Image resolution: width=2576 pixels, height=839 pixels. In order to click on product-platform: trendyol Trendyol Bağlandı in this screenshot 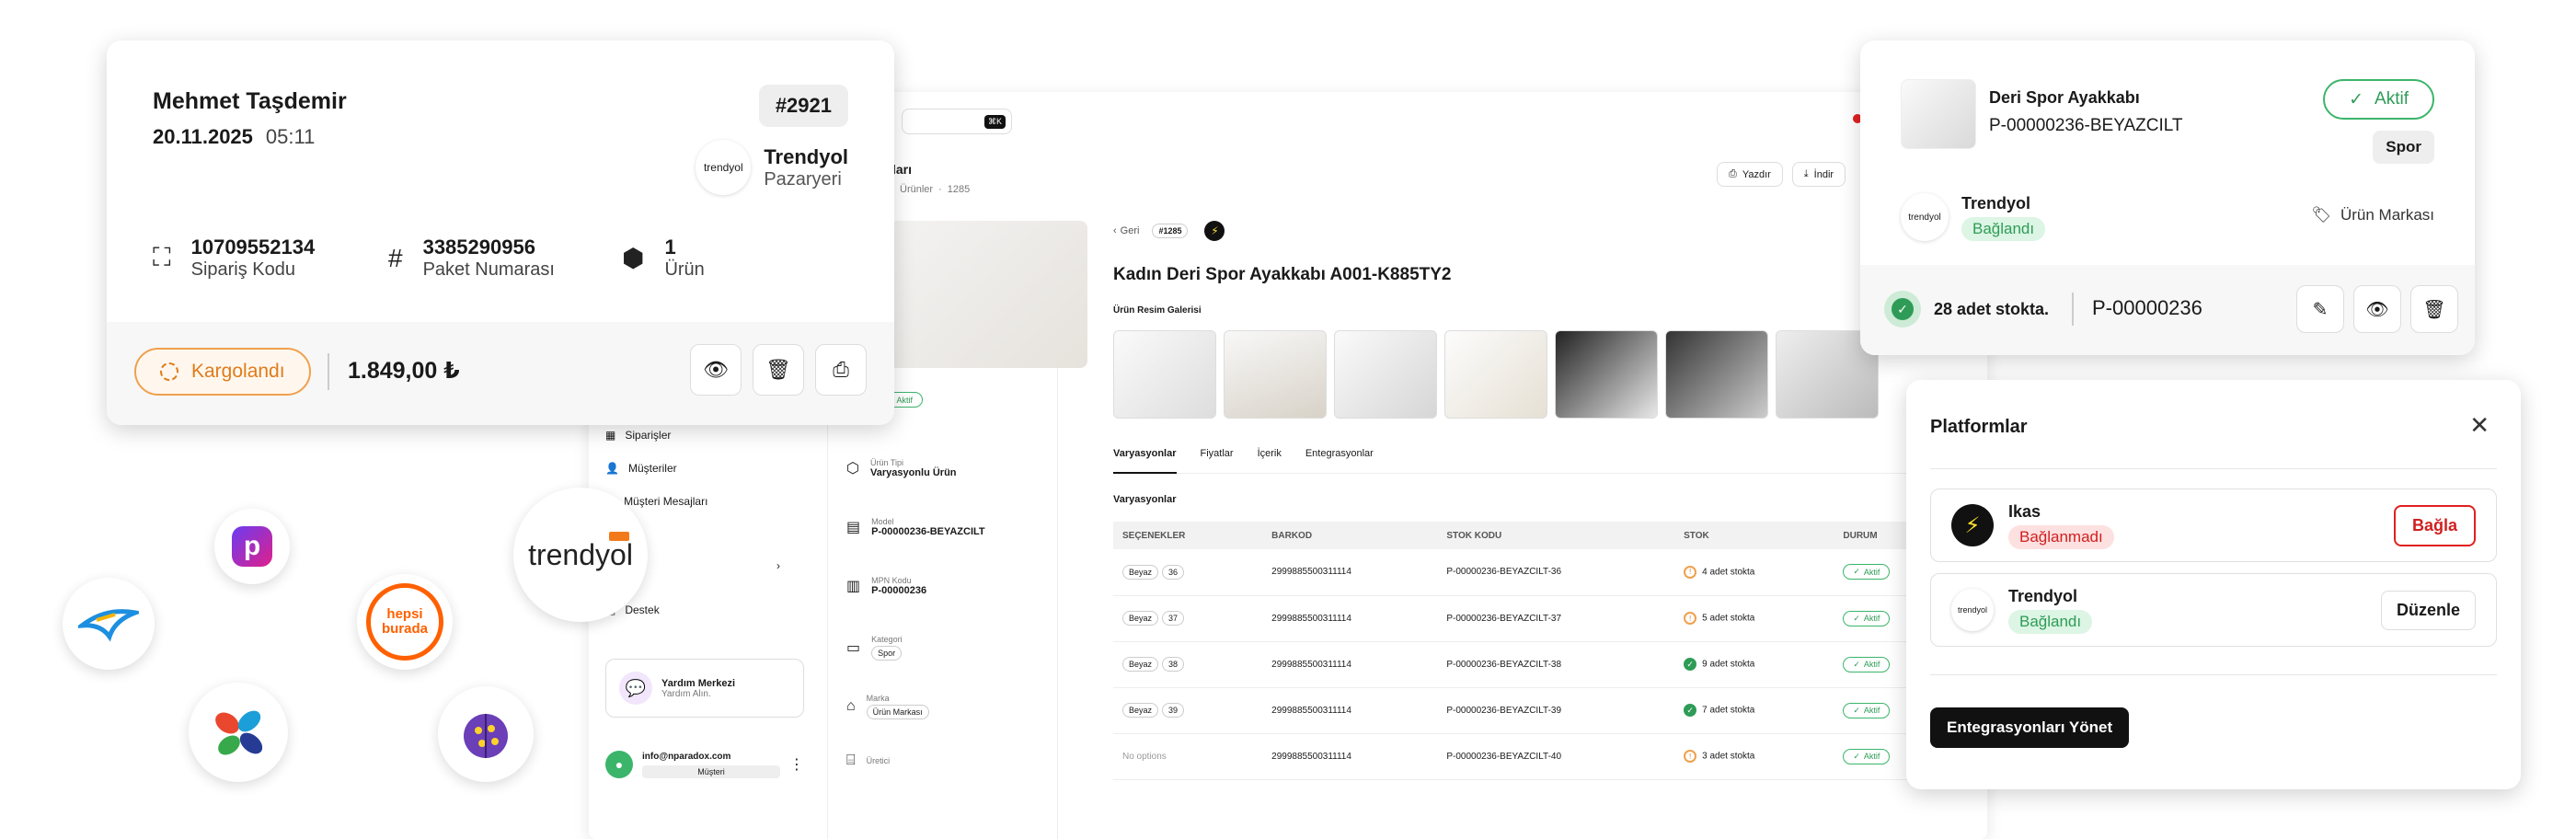, I will do `click(1974, 217)`.